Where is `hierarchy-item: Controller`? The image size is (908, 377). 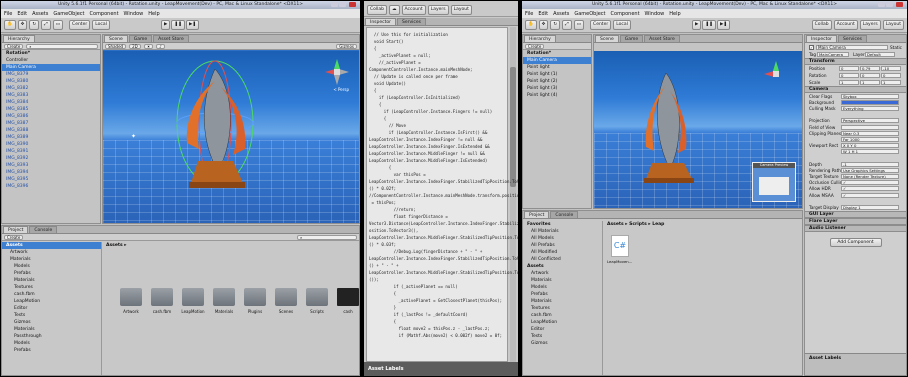 hierarchy-item: Controller is located at coordinates (51, 60).